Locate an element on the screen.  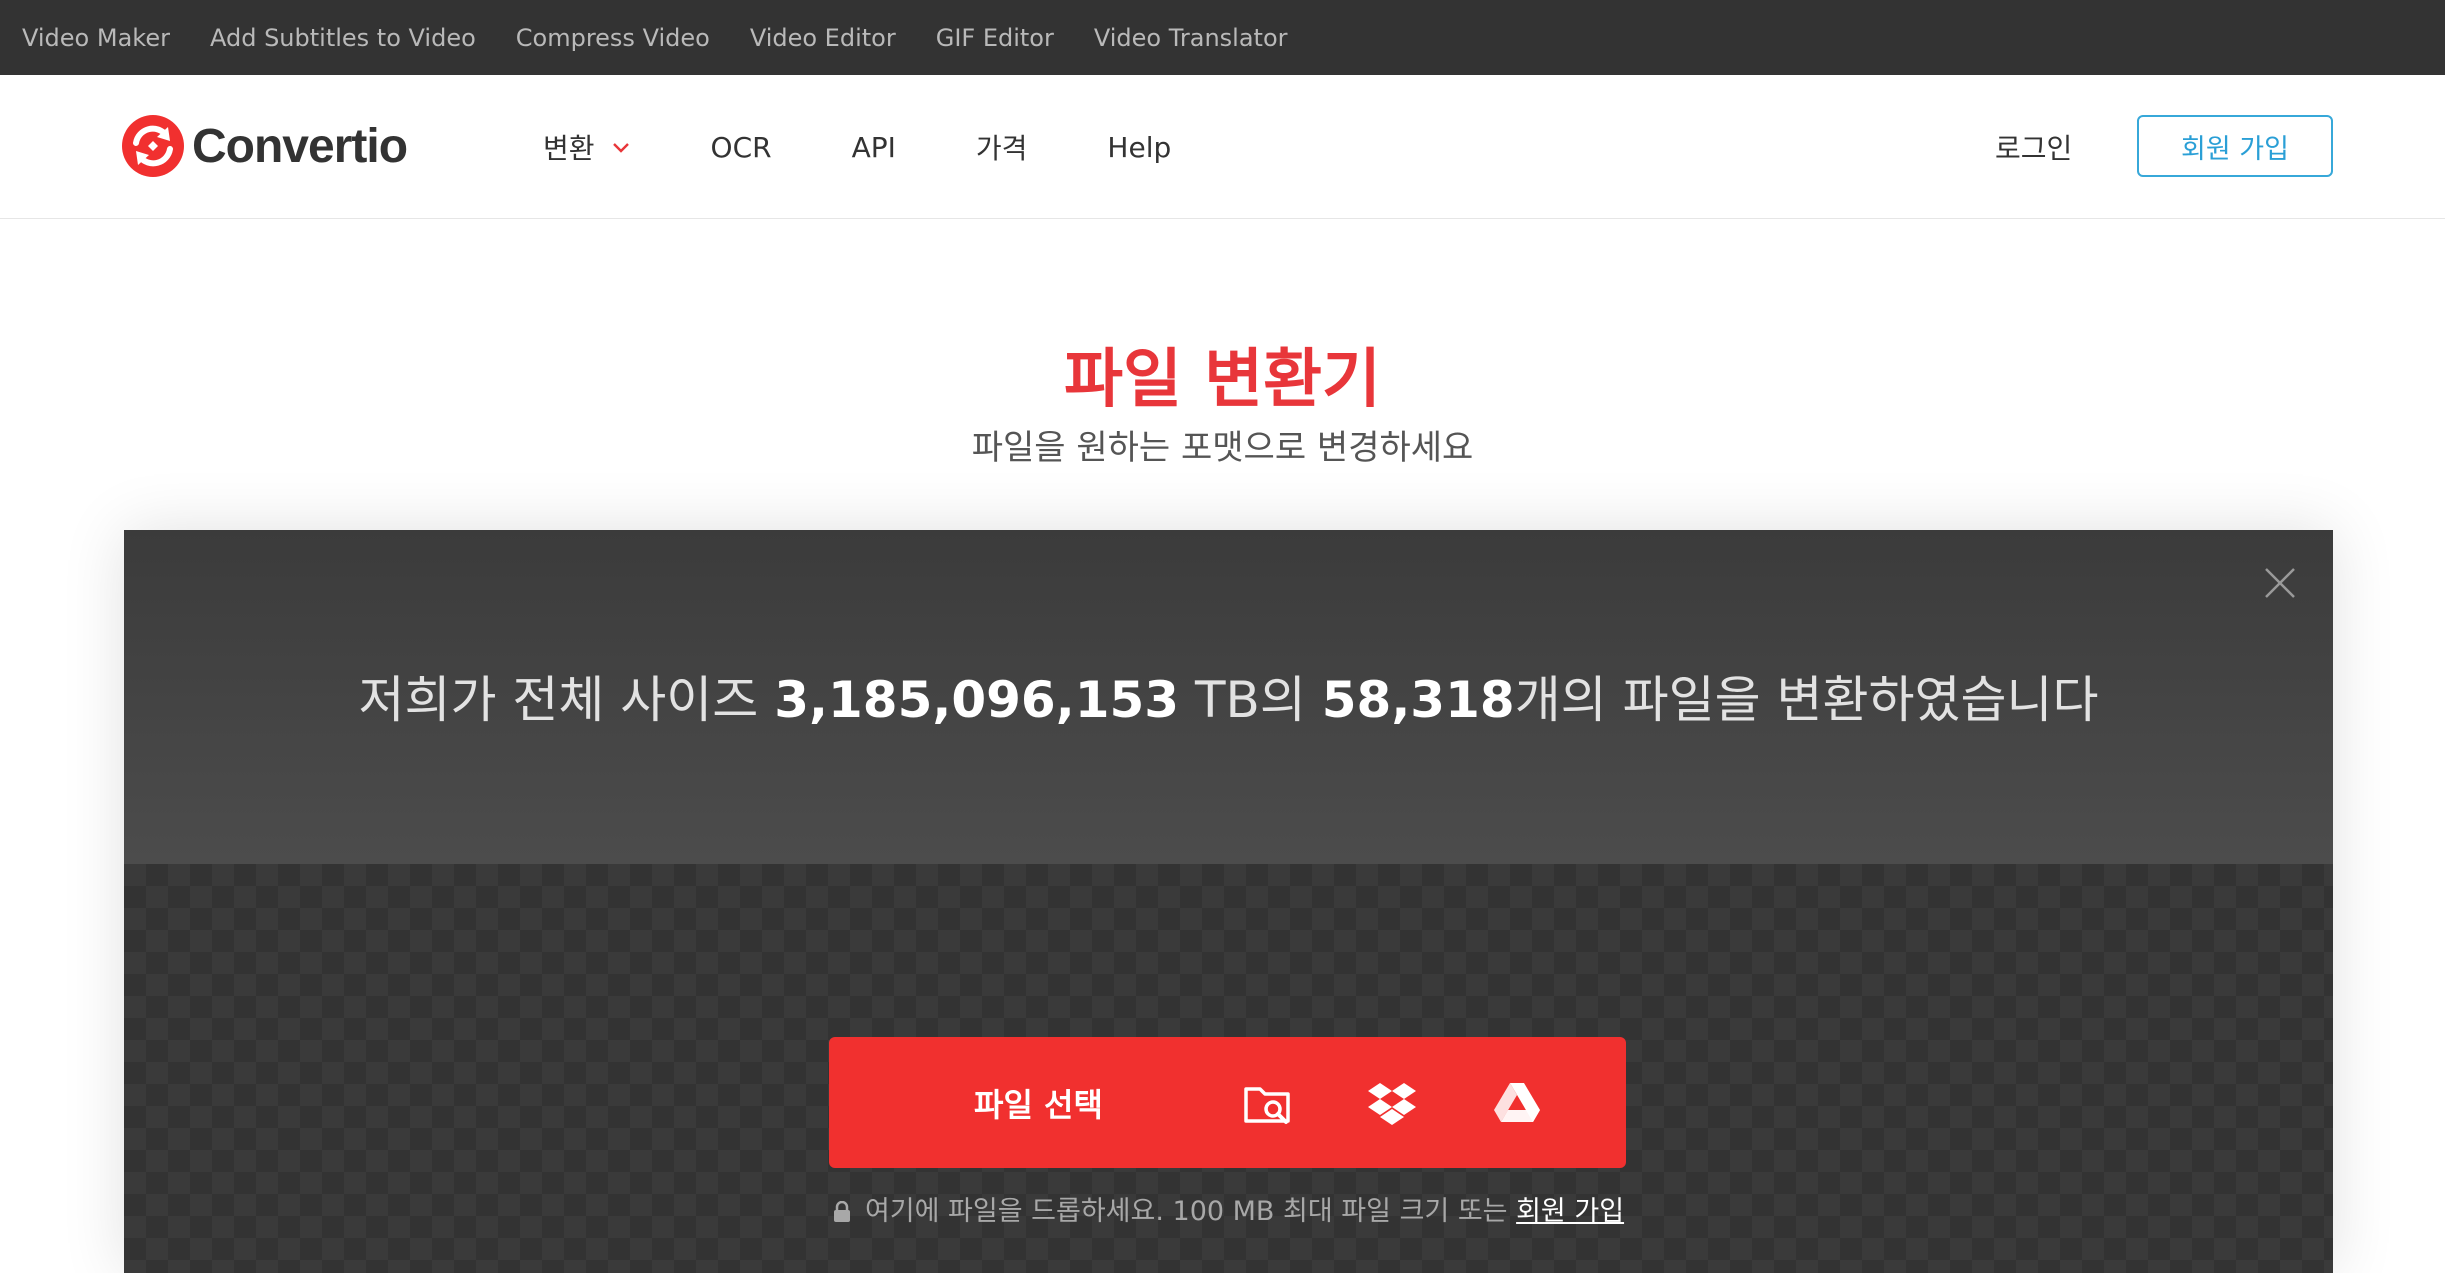
site-header: Convertio 변환 OCR API 가격 Help 로그인 회원 가입 is located at coordinates (1222, 147).